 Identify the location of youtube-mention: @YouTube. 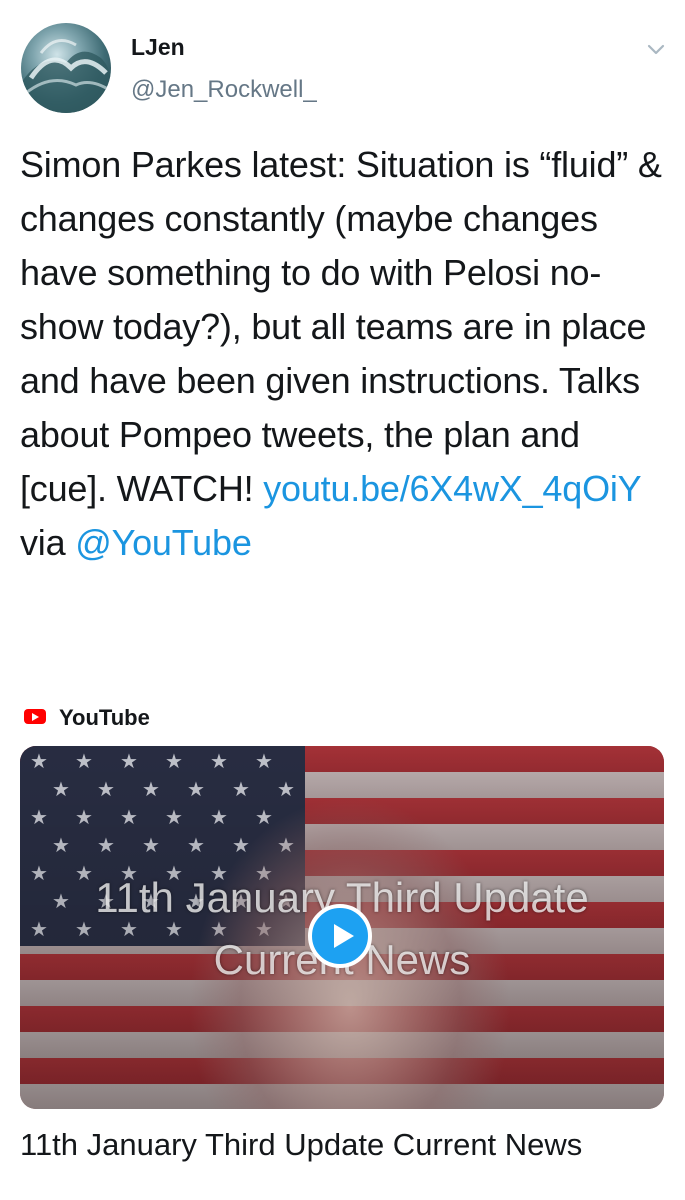
(163, 542).